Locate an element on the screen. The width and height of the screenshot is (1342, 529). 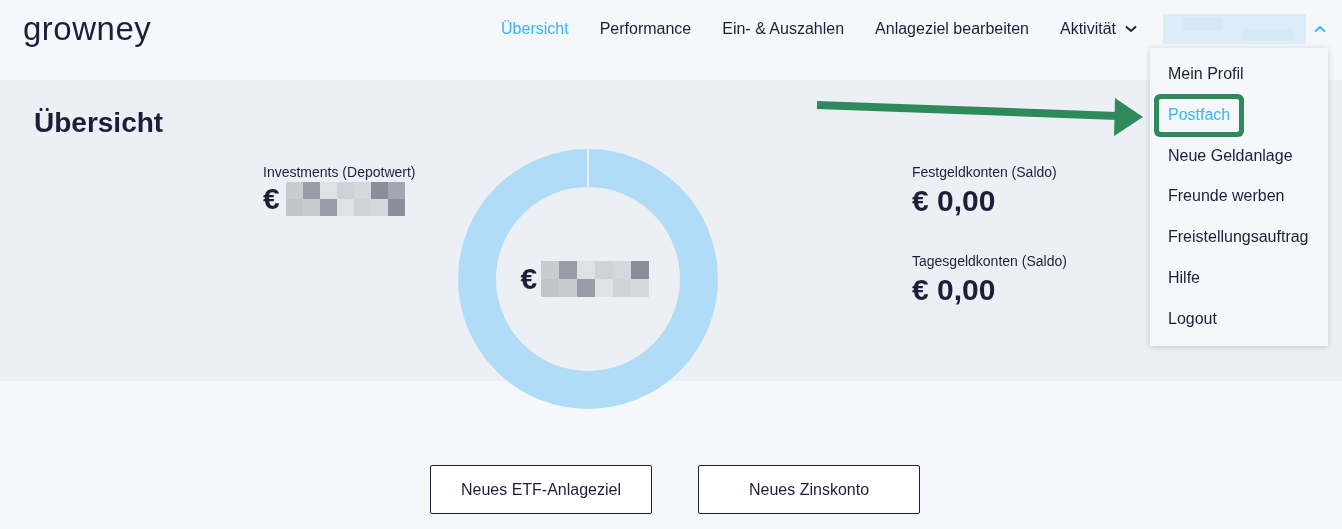
nav-link: Aktivität is located at coordinates (1088, 29).